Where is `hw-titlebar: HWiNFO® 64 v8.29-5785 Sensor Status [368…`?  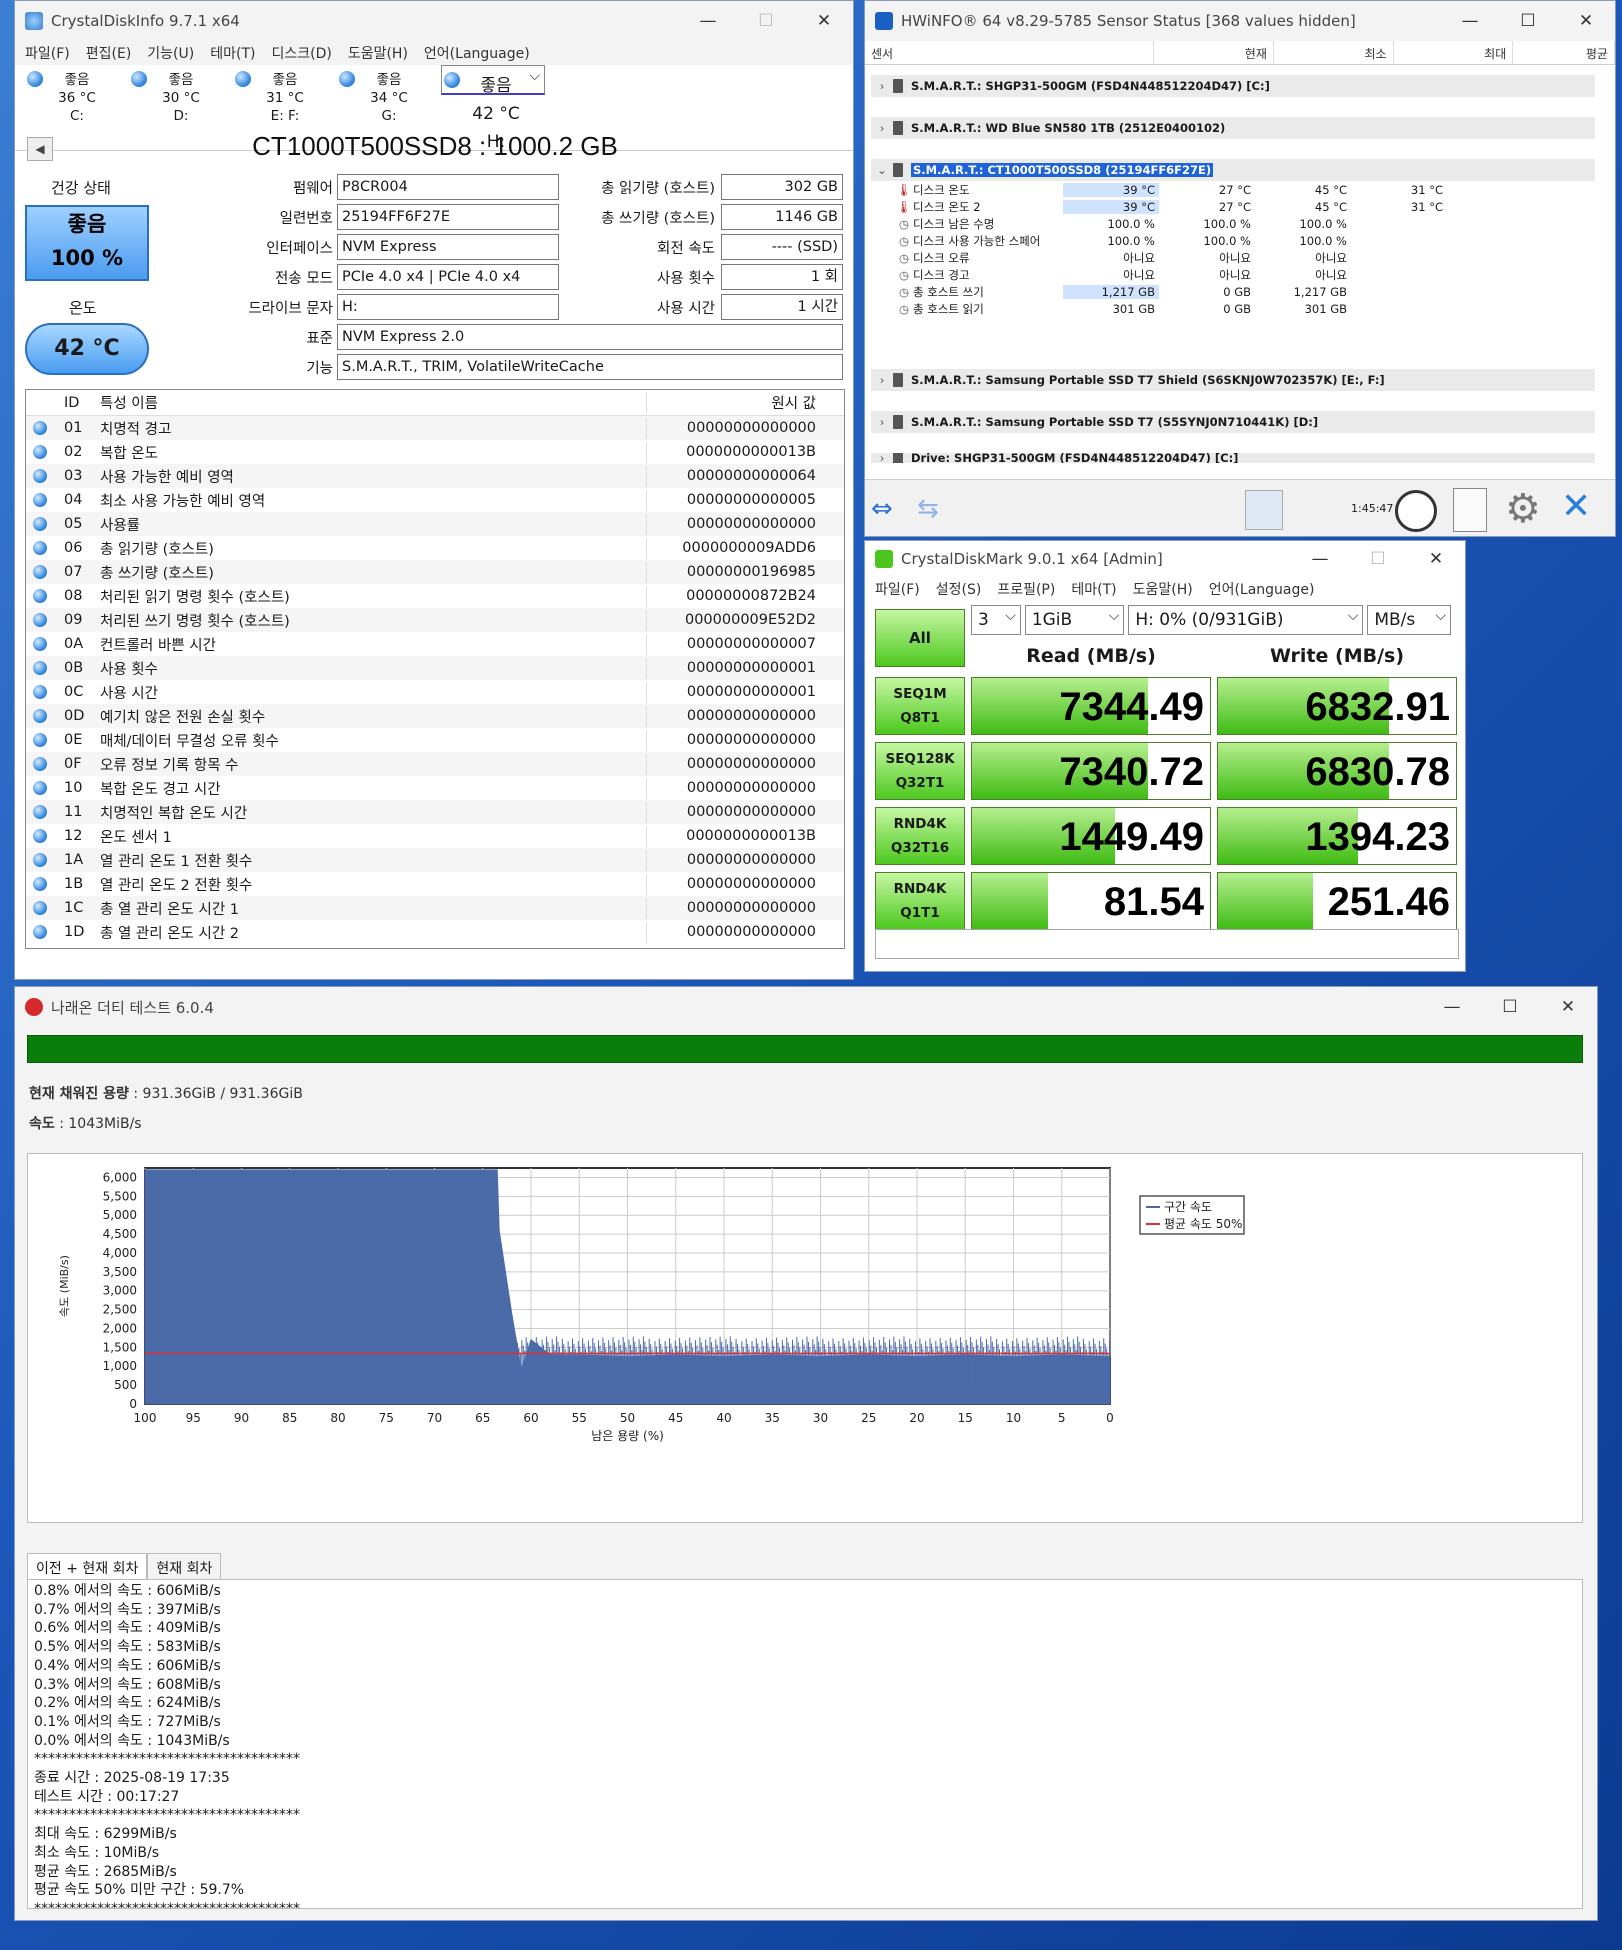
hw-titlebar: HWiNFO® 64 v8.29-5785 Sensor Status [368… is located at coordinates (1240, 21).